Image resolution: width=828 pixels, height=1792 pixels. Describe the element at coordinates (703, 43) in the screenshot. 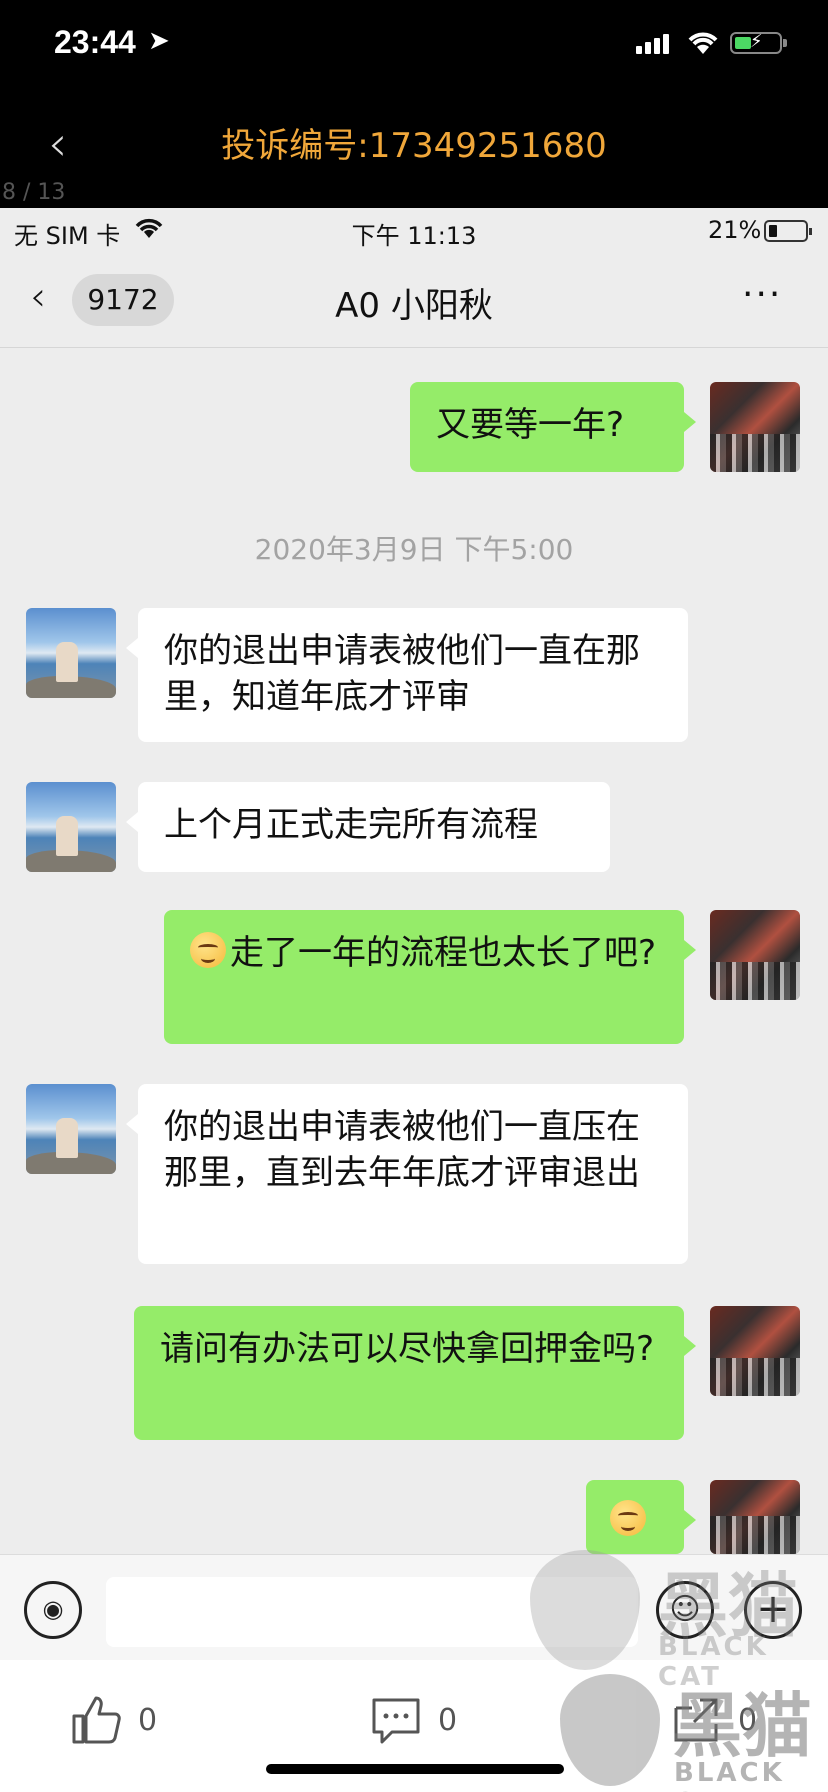

I see `wifi-icon` at that location.